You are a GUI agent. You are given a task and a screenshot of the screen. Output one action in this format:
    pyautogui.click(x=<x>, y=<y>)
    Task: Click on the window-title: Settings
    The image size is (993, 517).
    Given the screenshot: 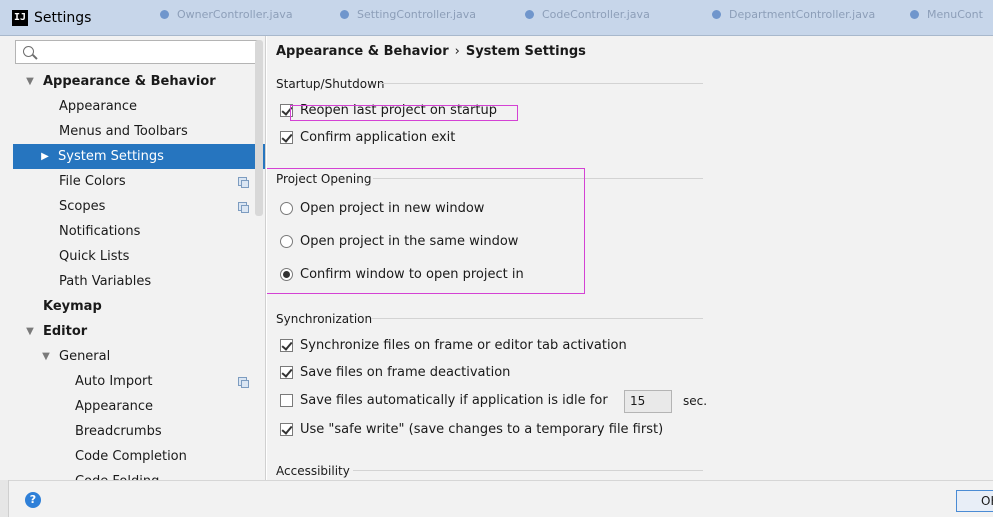 What is the action you would take?
    pyautogui.click(x=63, y=18)
    